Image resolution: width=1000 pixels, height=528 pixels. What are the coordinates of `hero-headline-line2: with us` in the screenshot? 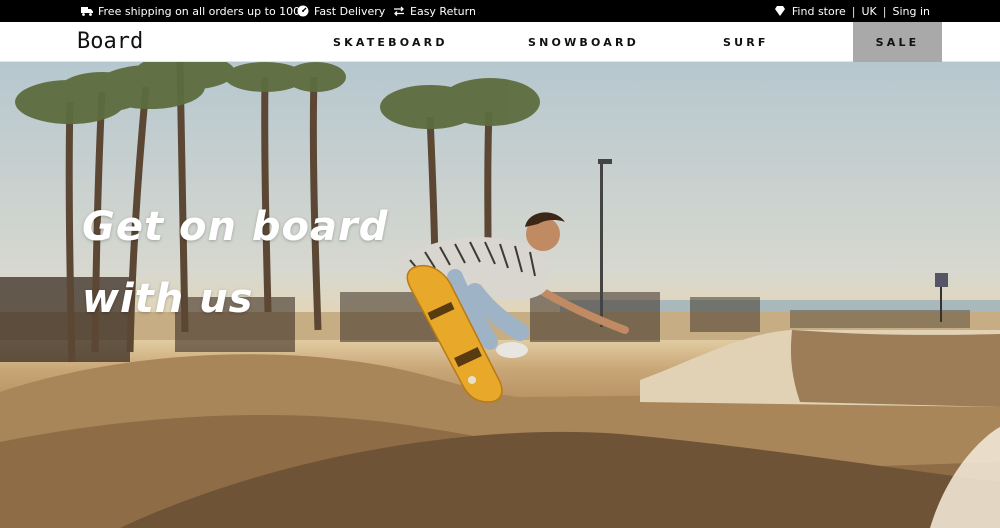 It's located at (168, 299).